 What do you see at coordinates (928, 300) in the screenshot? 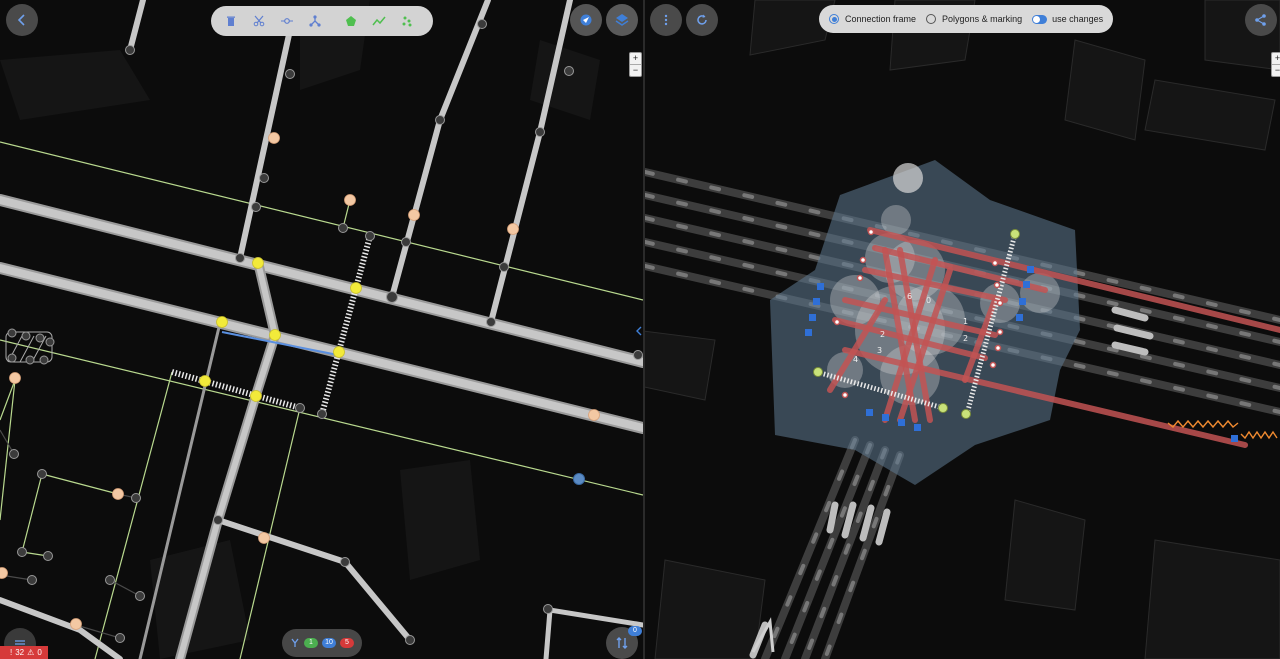
I see `lane-number: 0` at bounding box center [928, 300].